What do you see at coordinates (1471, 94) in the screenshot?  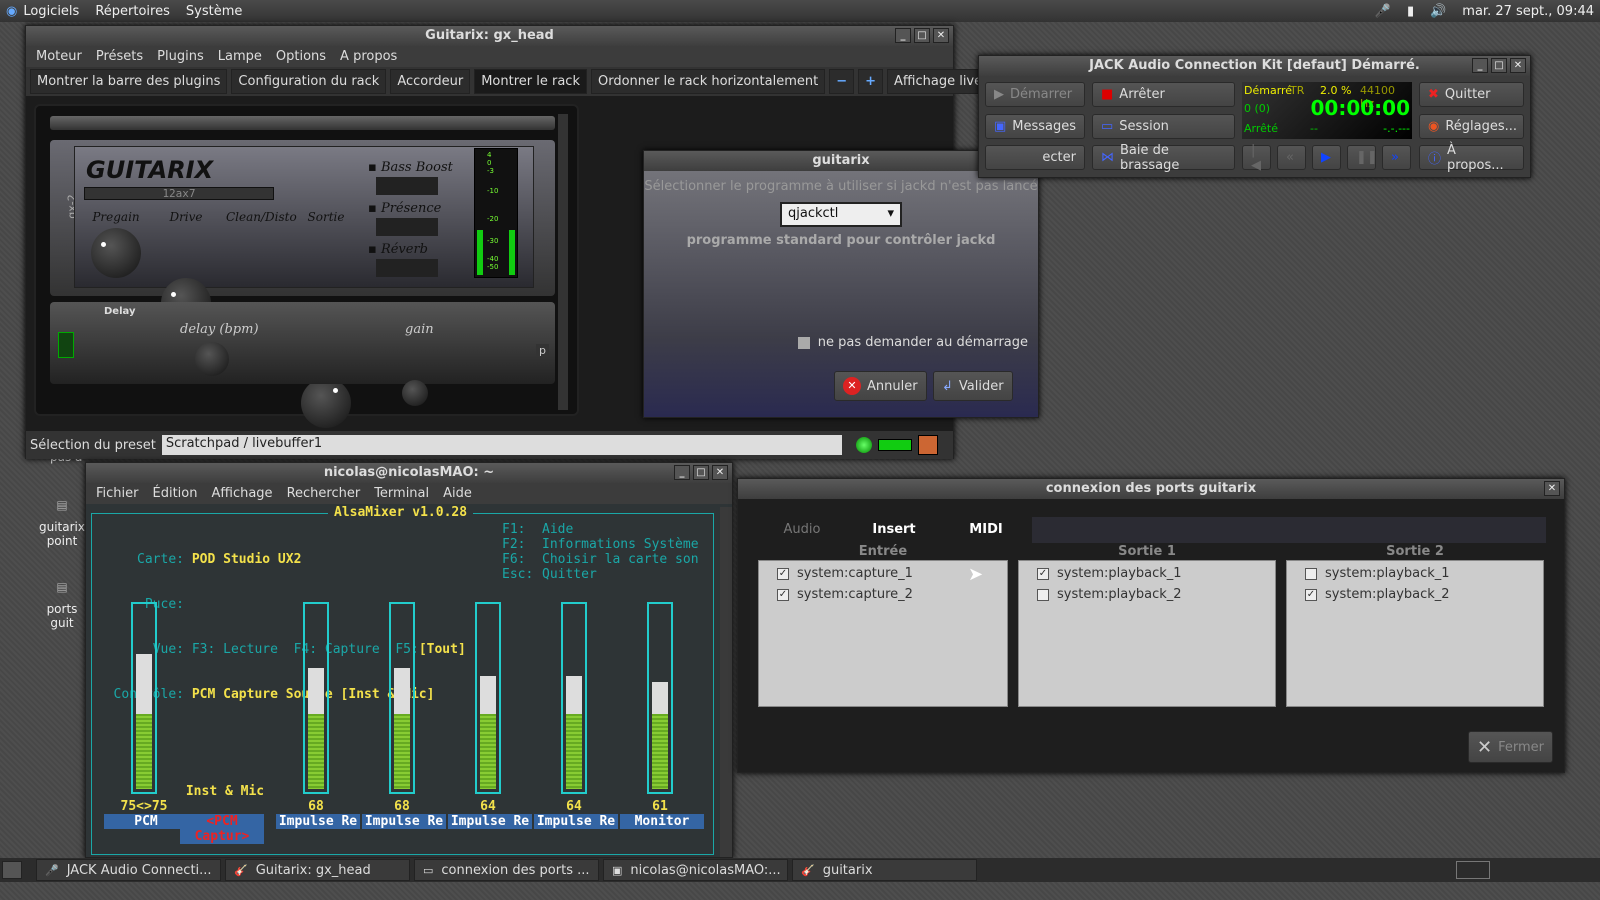 I see `quit-button: ✖ Quitter` at bounding box center [1471, 94].